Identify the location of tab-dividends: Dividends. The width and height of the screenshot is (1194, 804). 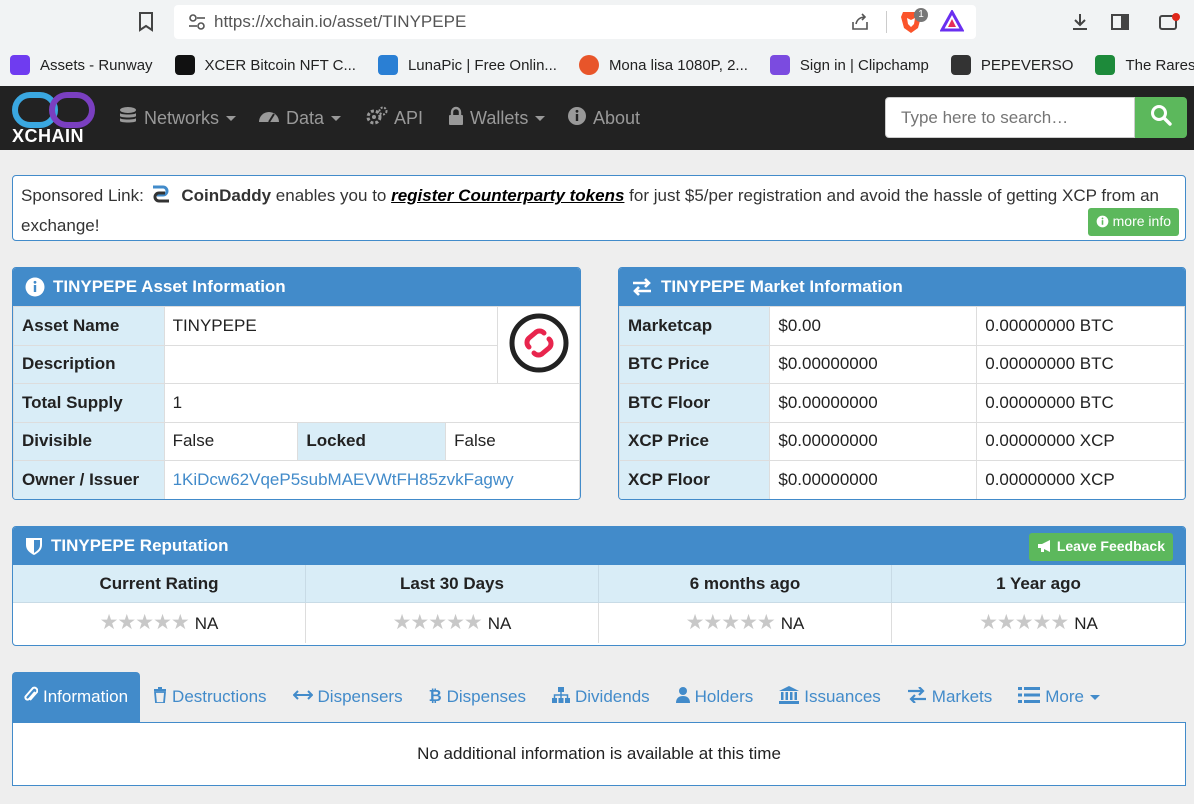
(601, 697).